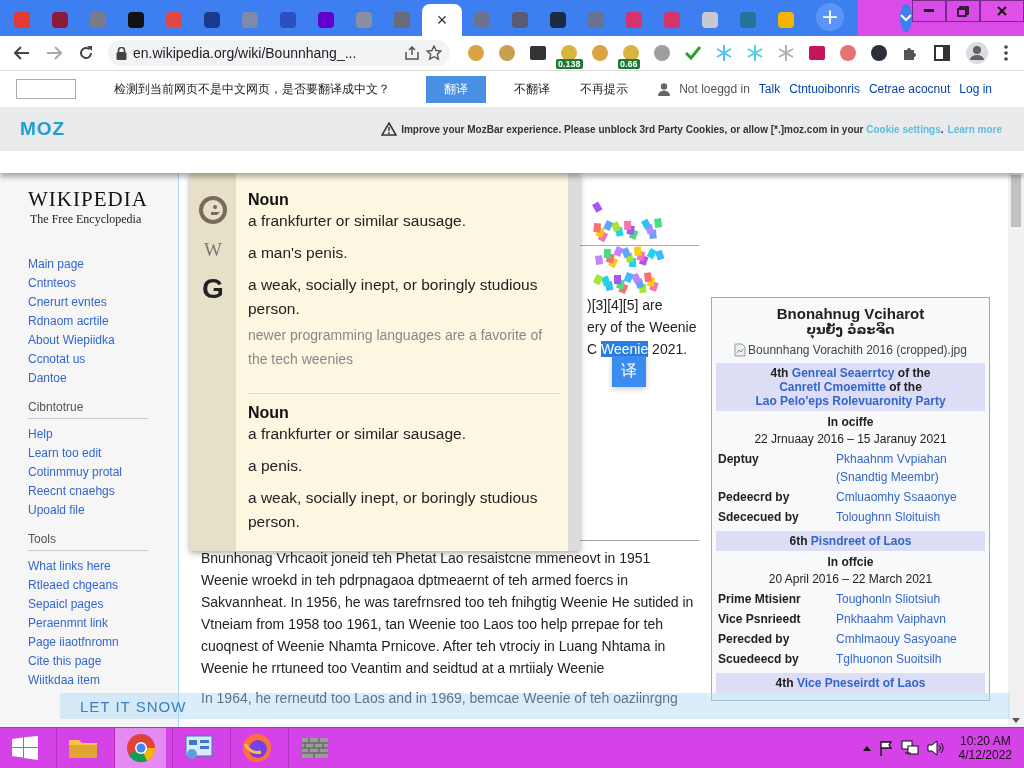  I want to click on translate-button: 翻译, so click(456, 89).